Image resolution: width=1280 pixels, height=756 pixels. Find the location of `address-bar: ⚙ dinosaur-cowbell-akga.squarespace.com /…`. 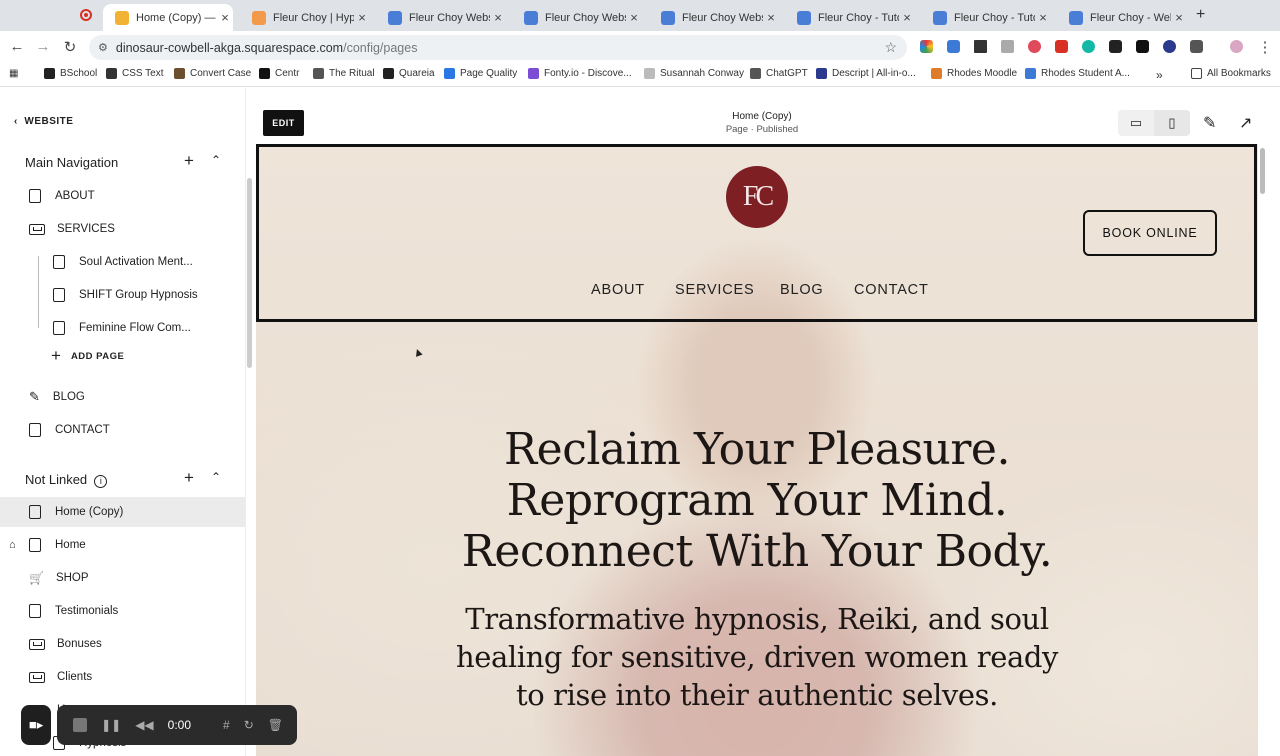

address-bar: ⚙ dinosaur-cowbell-akga.squarespace.com /… is located at coordinates (498, 47).